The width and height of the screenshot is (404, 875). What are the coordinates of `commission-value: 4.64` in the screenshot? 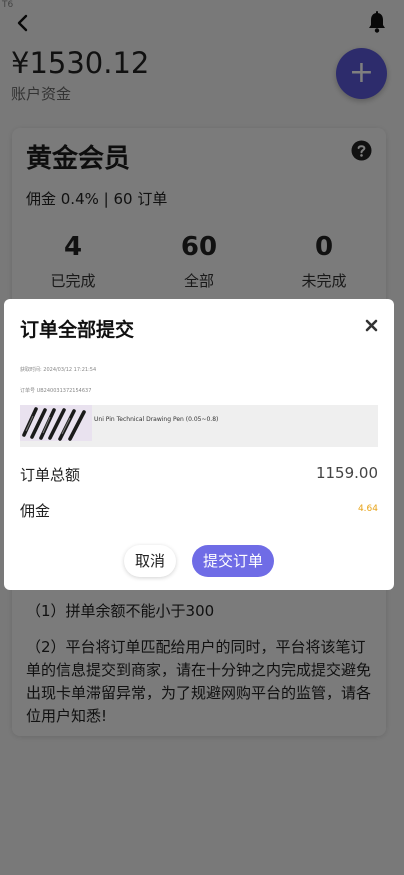 It's located at (367, 509).